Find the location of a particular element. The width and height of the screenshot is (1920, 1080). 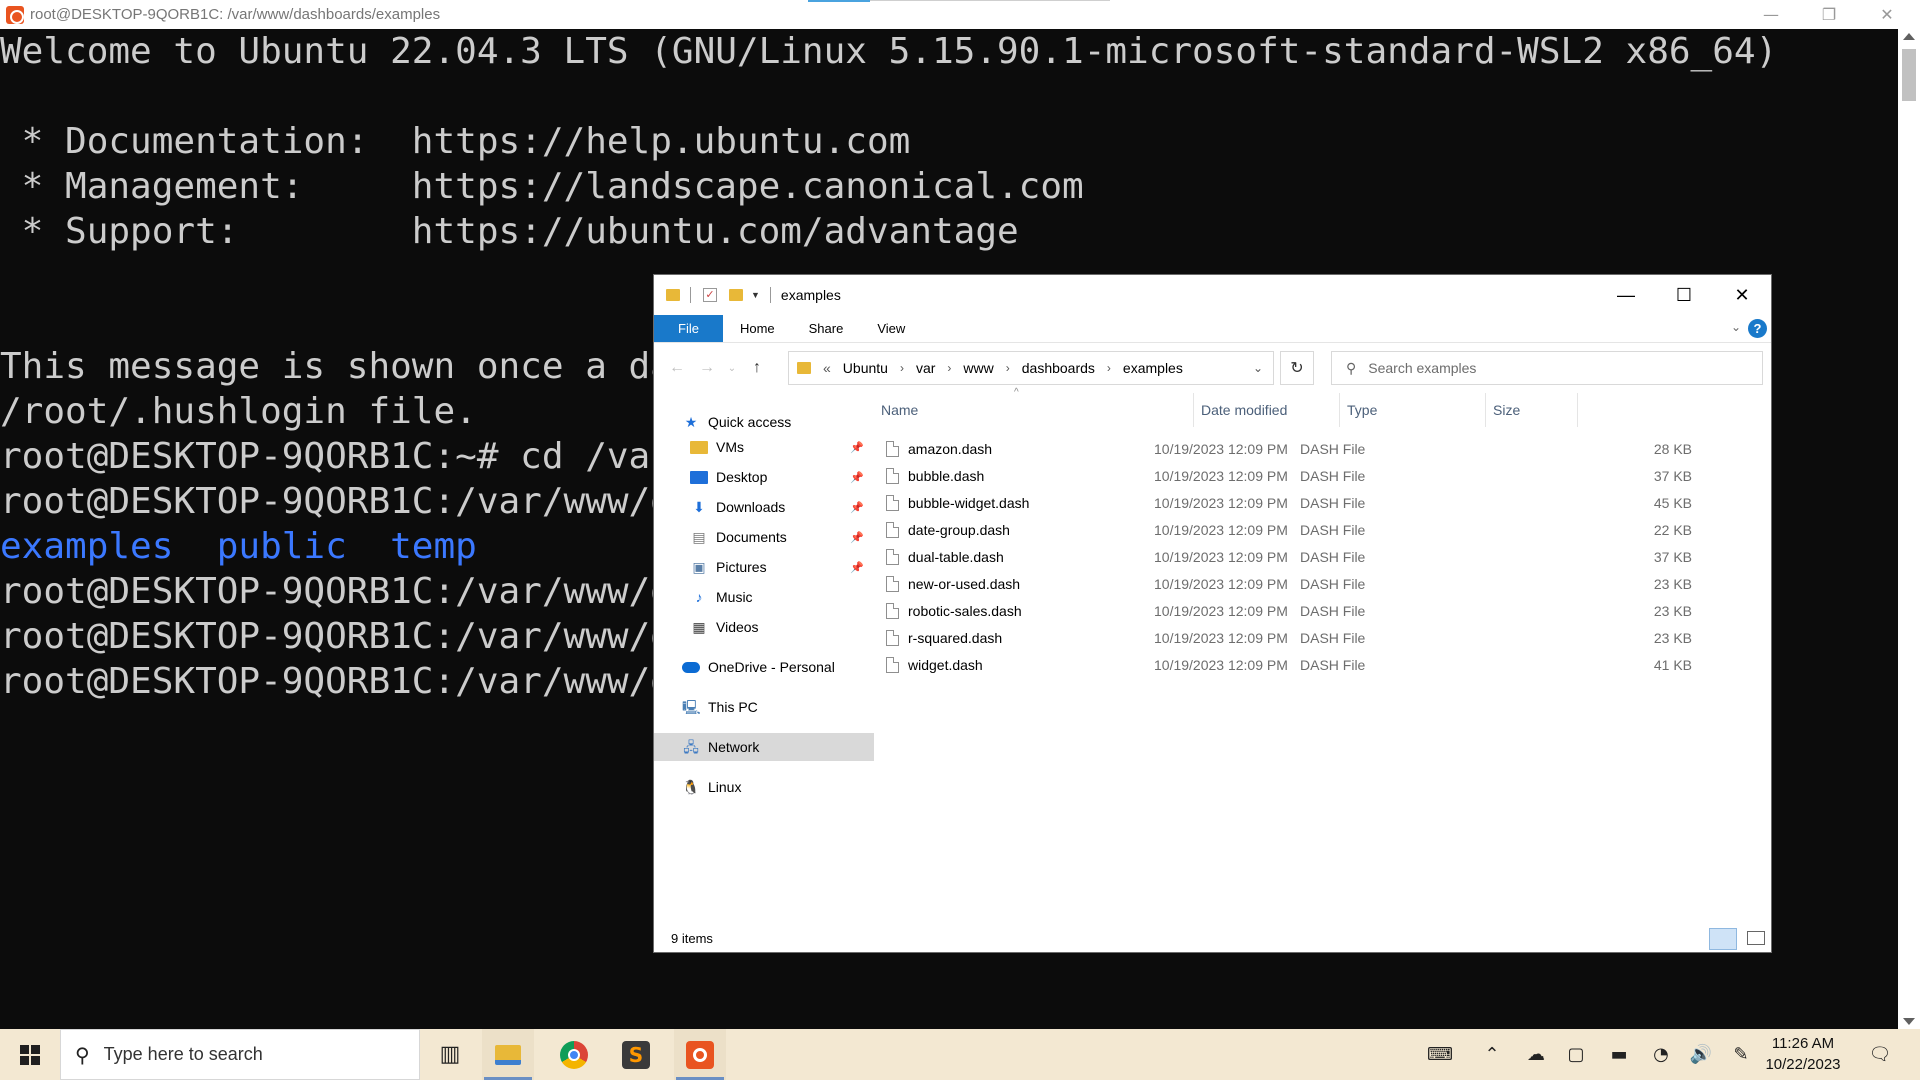

nav-item-label: Network is located at coordinates (734, 747).